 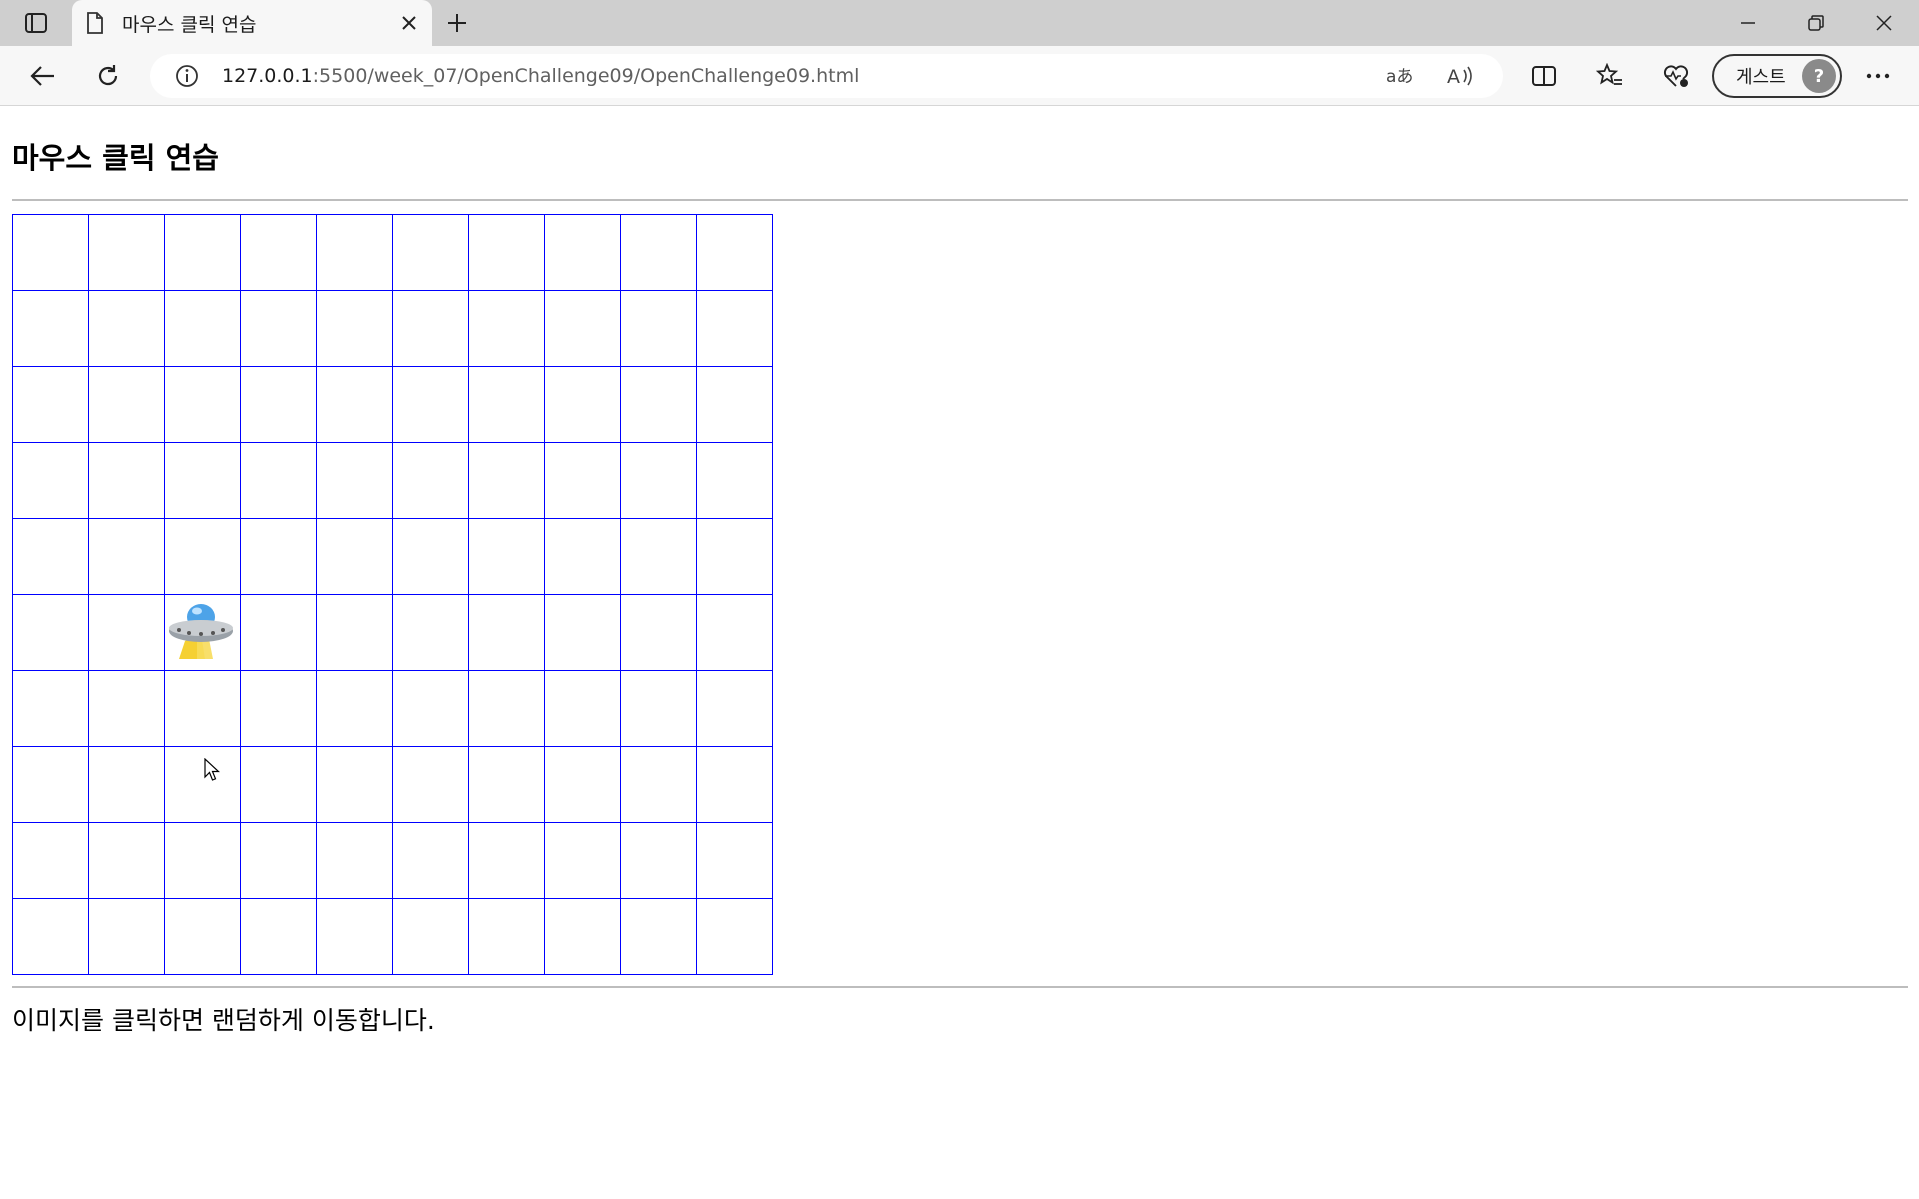 I want to click on split-screen-icon, so click(x=1544, y=76).